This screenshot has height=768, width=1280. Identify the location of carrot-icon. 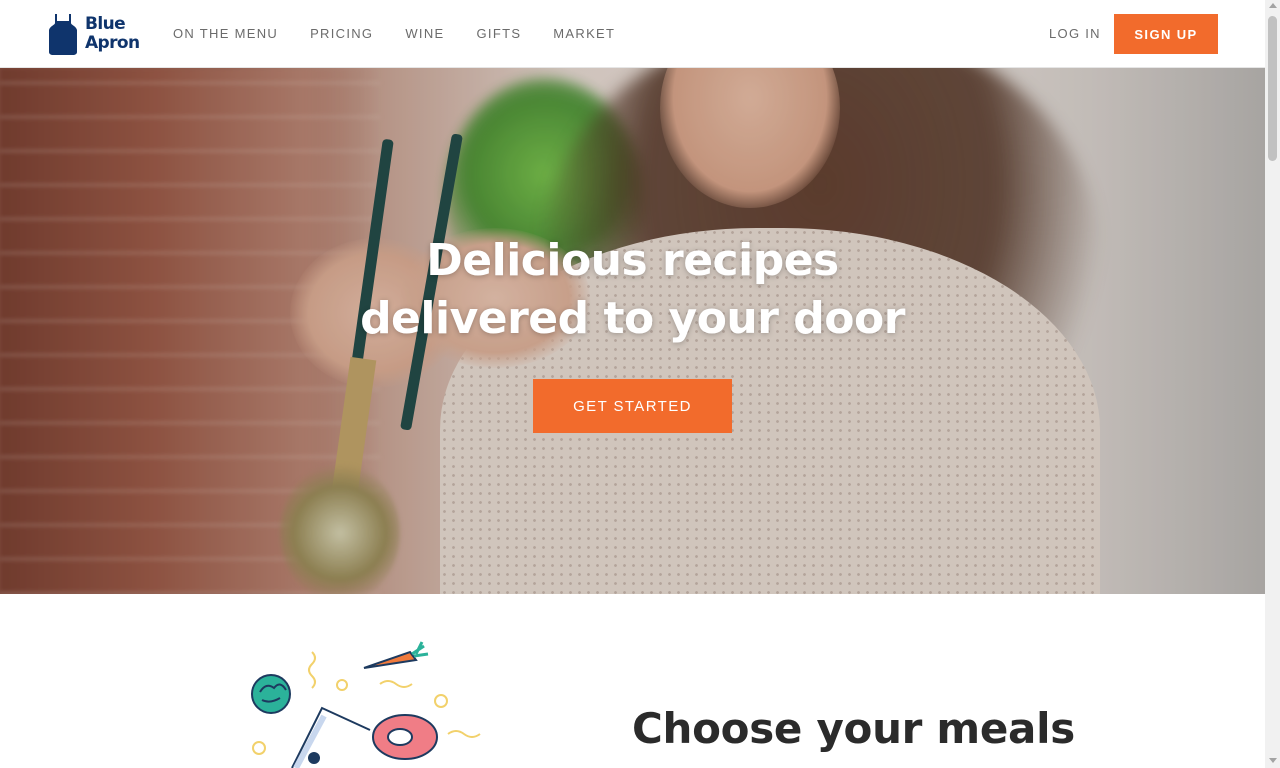
(396, 655).